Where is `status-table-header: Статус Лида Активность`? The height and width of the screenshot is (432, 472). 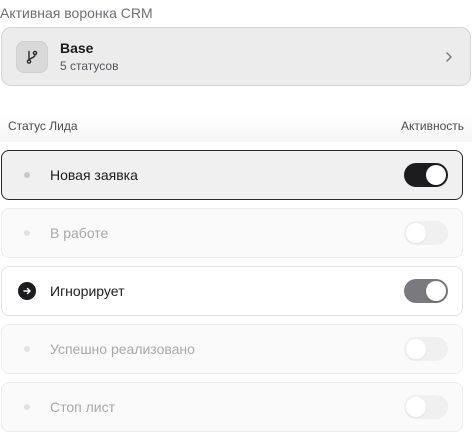
status-table-header: Статус Лида Активность is located at coordinates (236, 126).